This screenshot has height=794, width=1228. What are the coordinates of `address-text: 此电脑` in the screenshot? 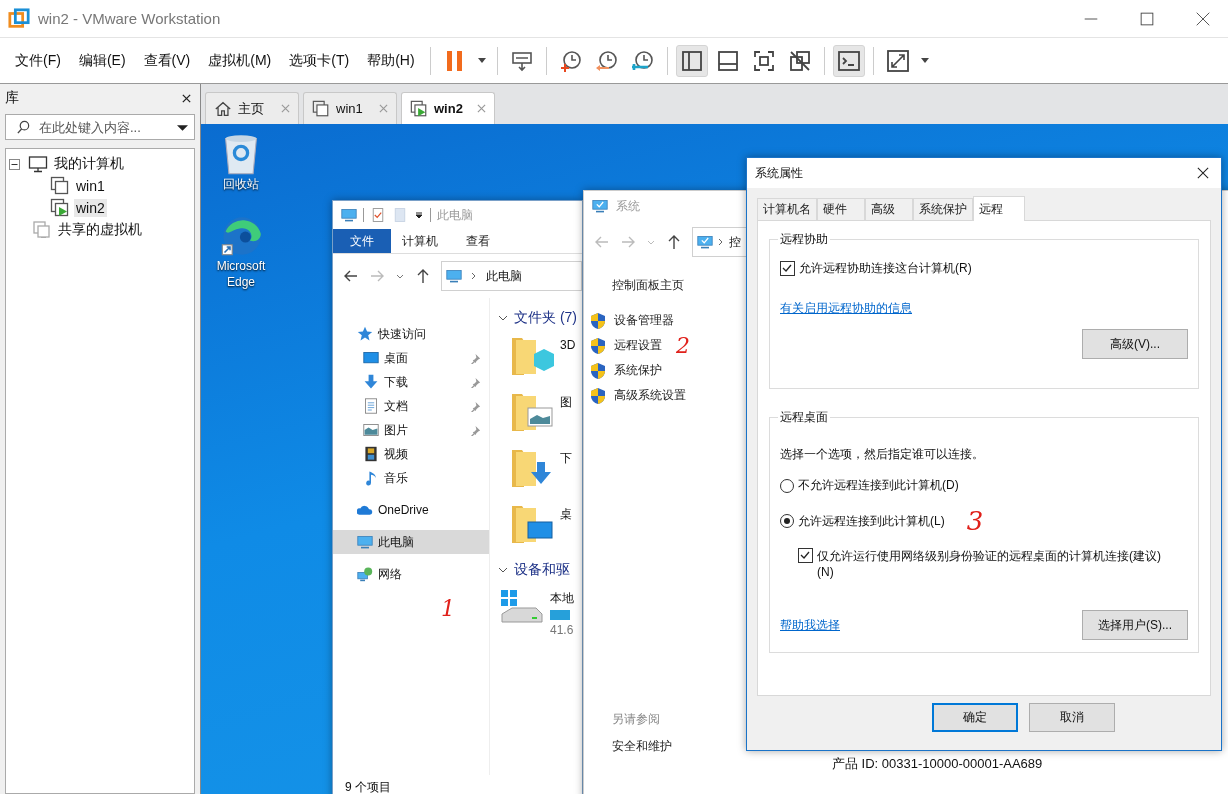 It's located at (504, 276).